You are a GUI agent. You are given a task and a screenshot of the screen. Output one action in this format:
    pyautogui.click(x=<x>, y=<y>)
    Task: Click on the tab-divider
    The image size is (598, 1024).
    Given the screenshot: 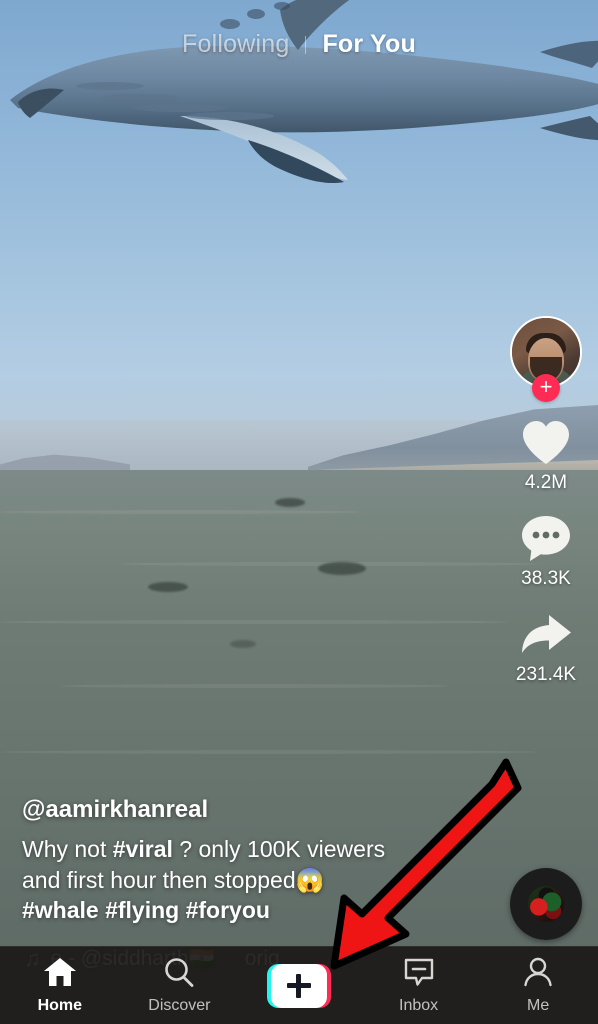 What is the action you would take?
    pyautogui.click(x=306, y=44)
    